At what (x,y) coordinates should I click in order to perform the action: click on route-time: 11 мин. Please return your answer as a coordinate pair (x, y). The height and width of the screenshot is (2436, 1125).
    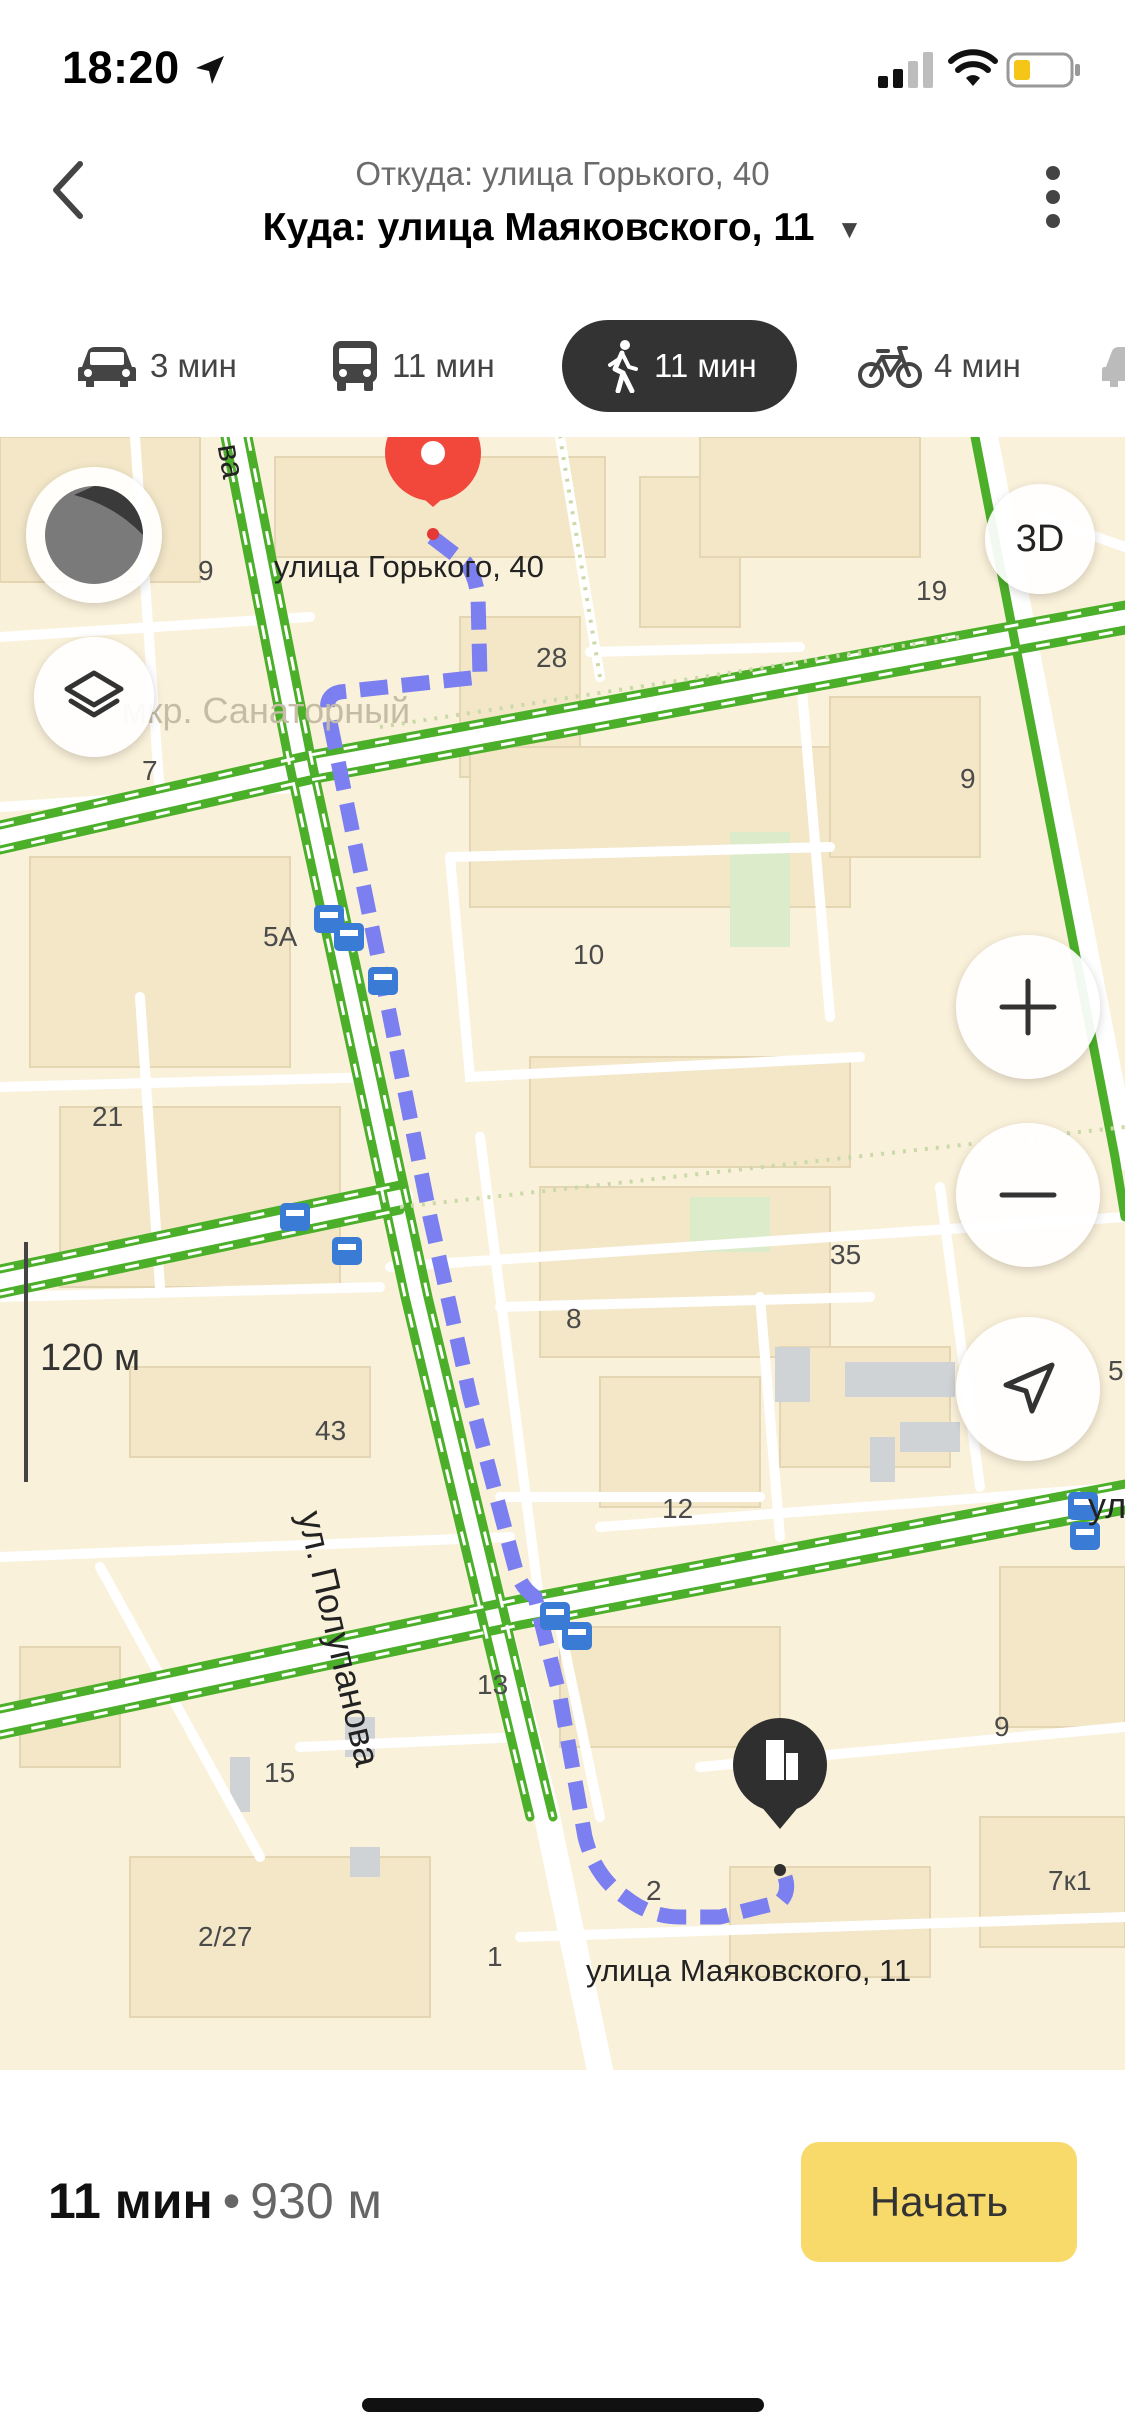
    Looking at the image, I should click on (130, 2201).